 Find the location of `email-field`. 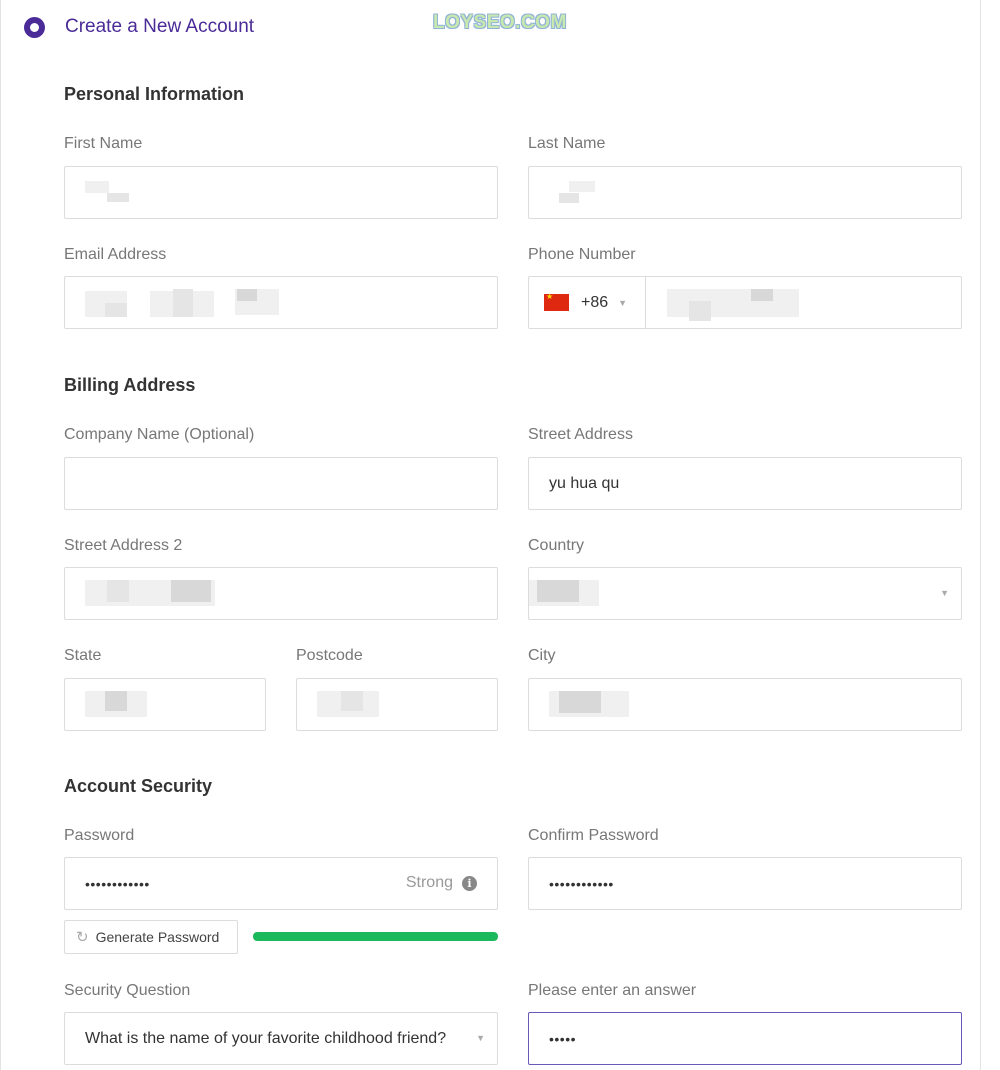

email-field is located at coordinates (281, 302).